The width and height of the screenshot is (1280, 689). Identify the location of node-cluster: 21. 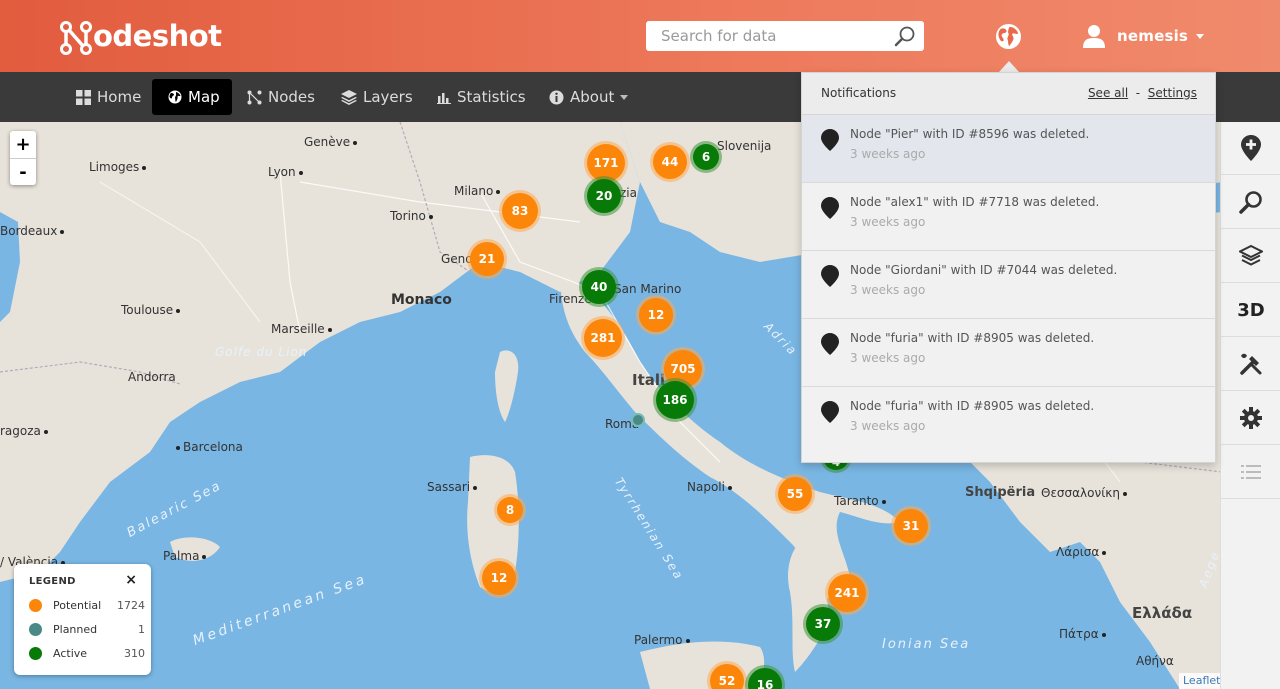
(487, 259).